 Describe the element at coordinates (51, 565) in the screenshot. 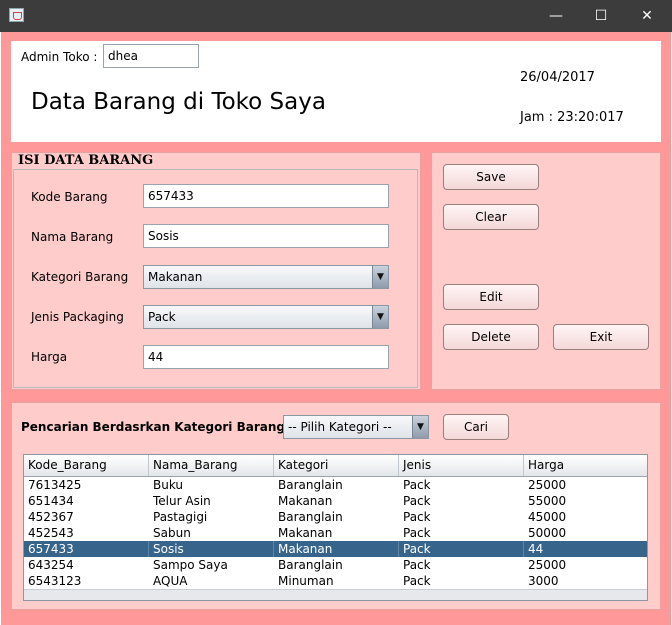

I see `table-cell: 643254` at that location.